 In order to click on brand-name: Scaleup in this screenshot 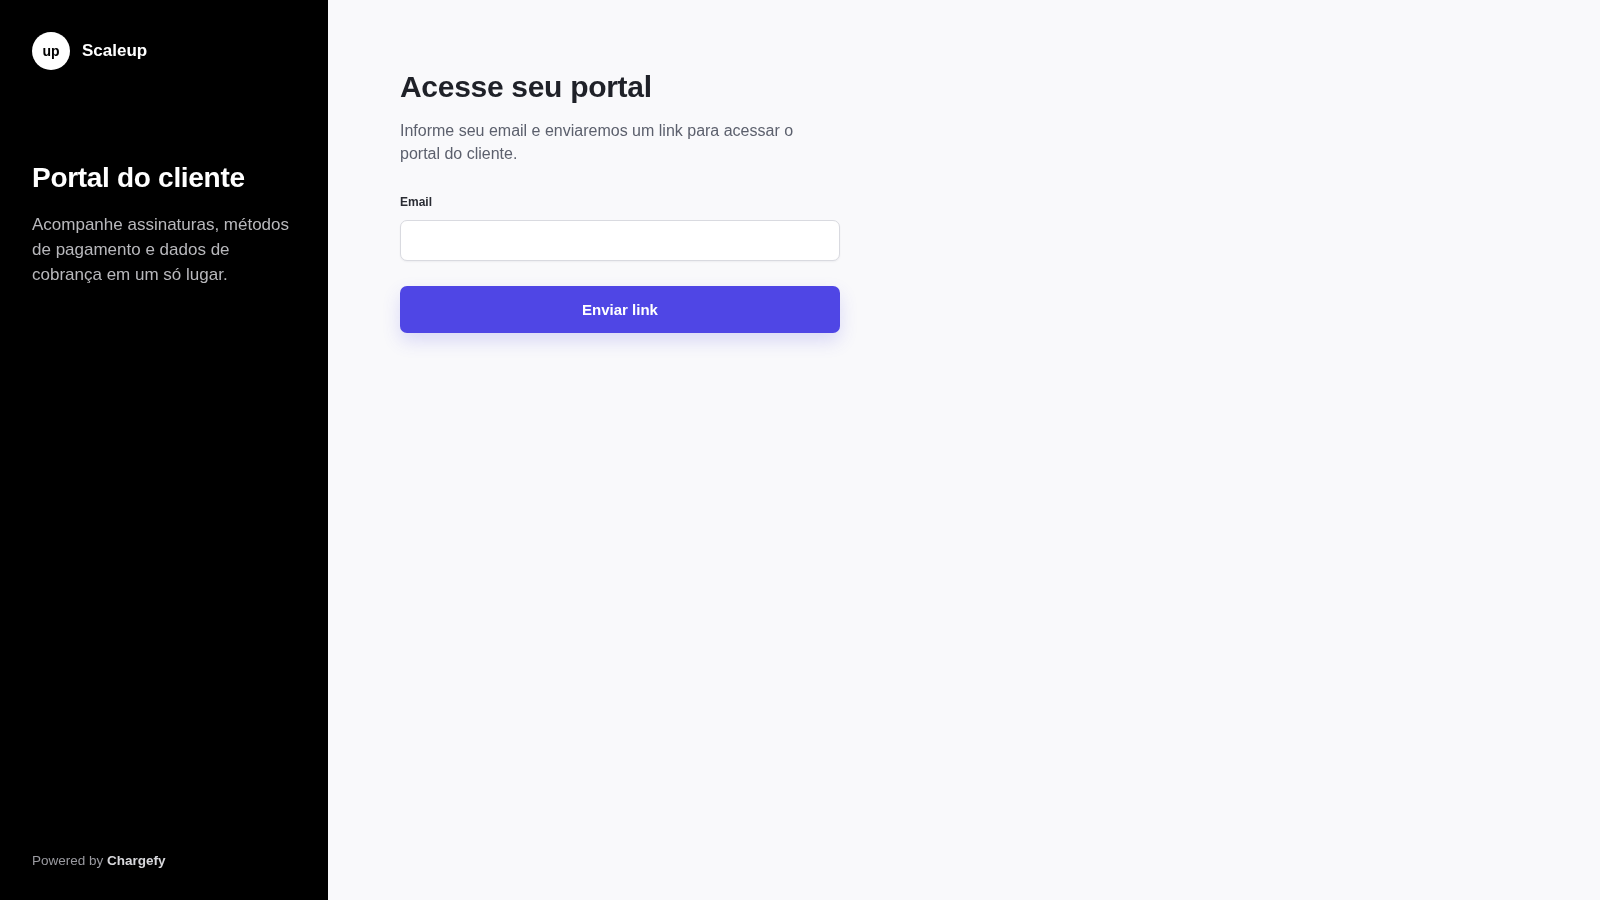, I will do `click(115, 51)`.